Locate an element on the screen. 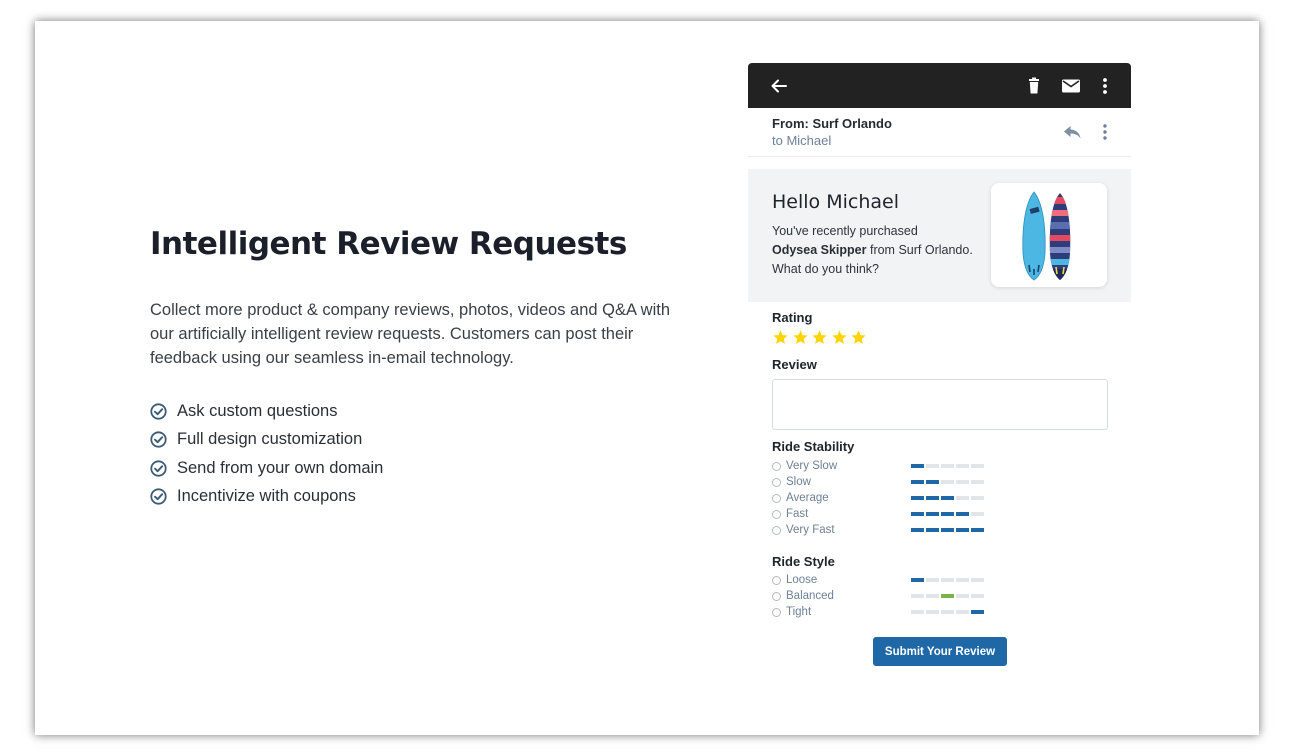  mail-icon is located at coordinates (1071, 86).